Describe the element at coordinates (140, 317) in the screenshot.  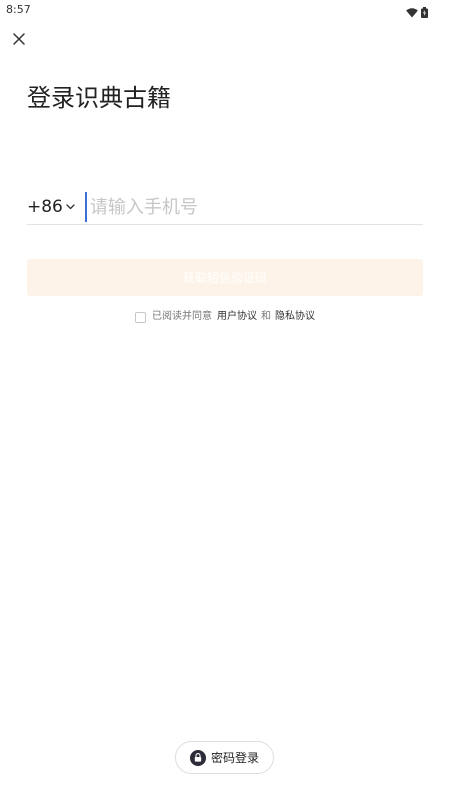
I see `agreement-checkbox` at that location.